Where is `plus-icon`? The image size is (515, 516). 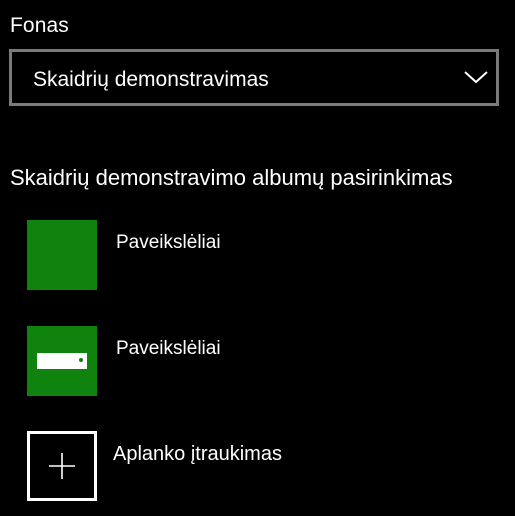
plus-icon is located at coordinates (62, 466).